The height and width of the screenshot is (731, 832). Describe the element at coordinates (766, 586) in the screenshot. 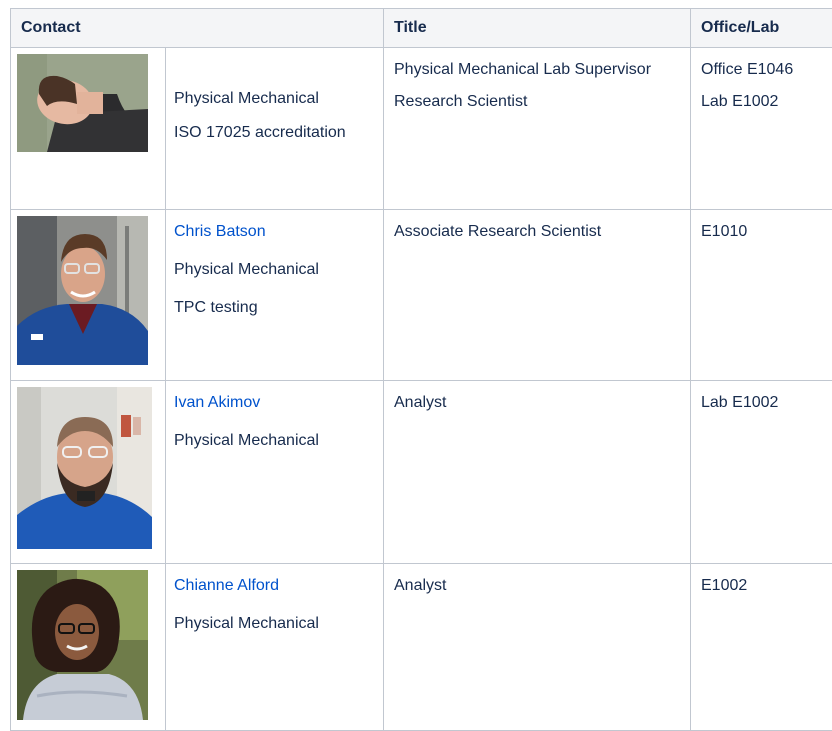

I see `office-text: E1002` at that location.